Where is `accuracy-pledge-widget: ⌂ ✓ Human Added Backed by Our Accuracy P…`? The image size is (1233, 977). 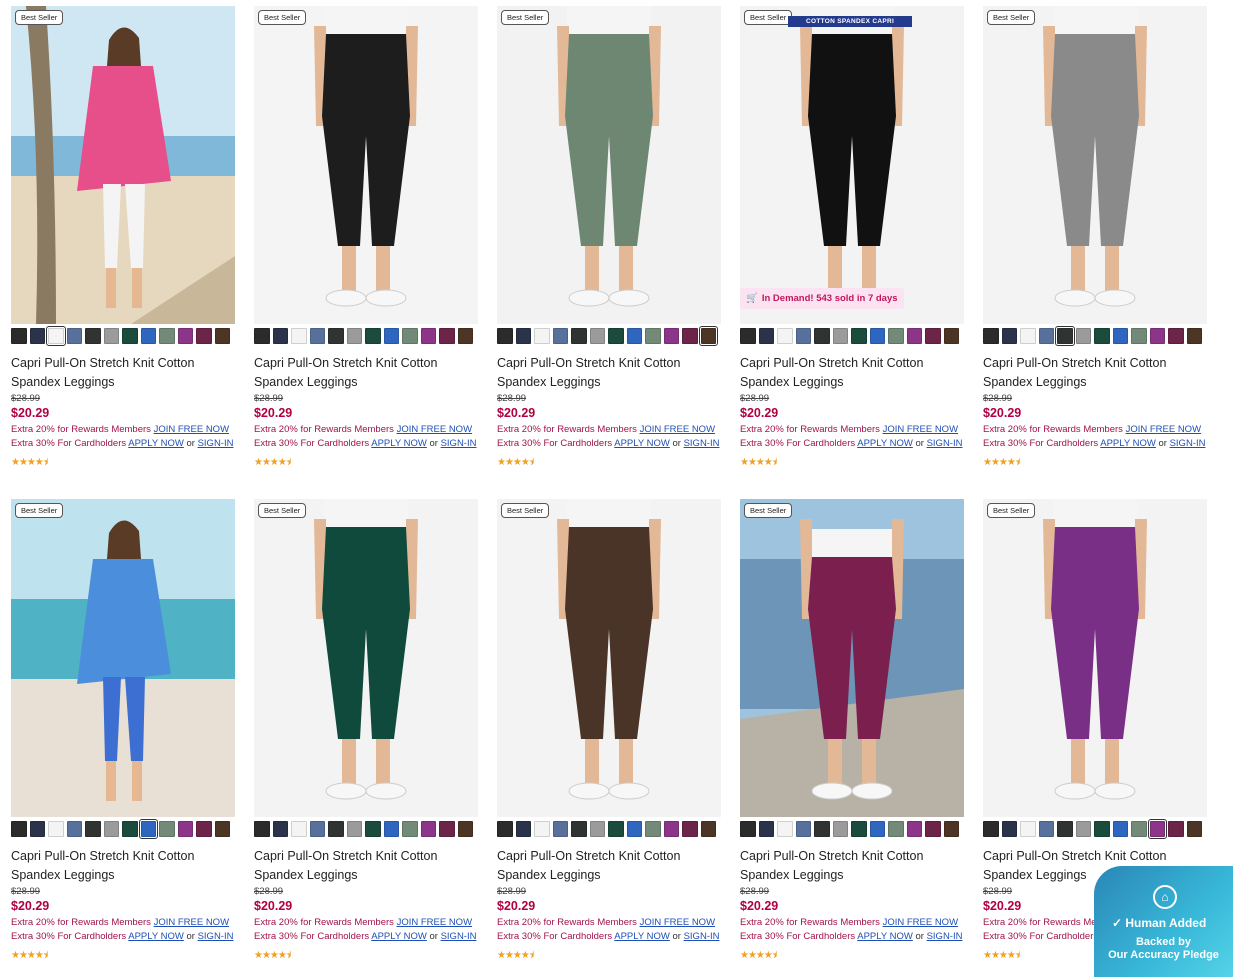 accuracy-pledge-widget: ⌂ ✓ Human Added Backed by Our Accuracy P… is located at coordinates (1163, 921).